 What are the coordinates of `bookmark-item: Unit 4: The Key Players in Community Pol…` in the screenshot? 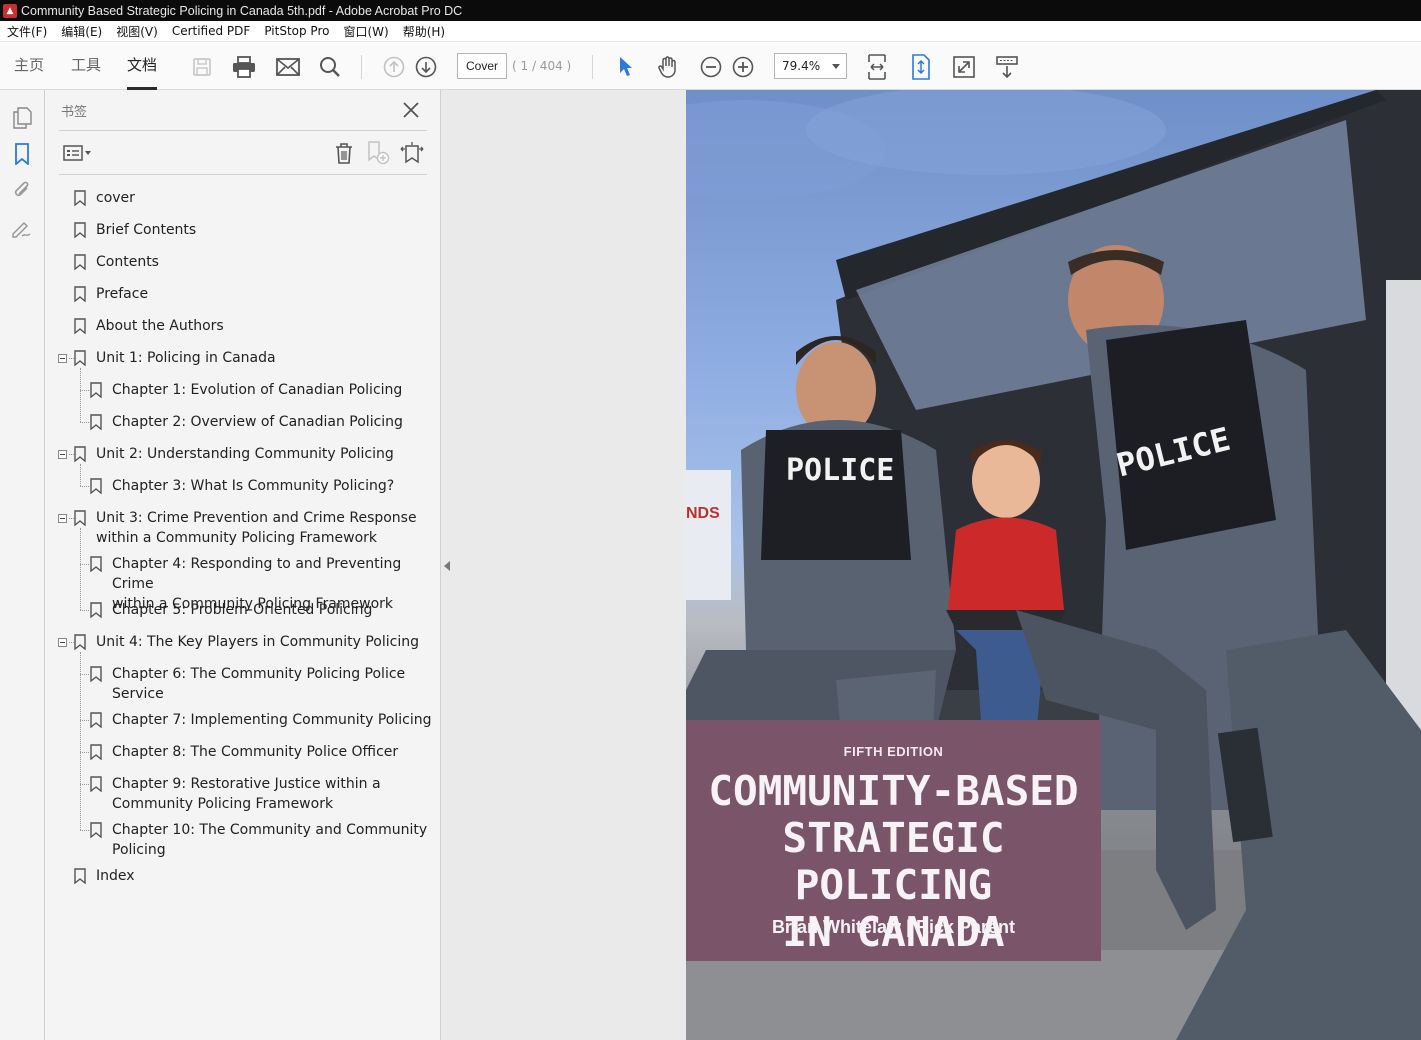 It's located at (246, 642).